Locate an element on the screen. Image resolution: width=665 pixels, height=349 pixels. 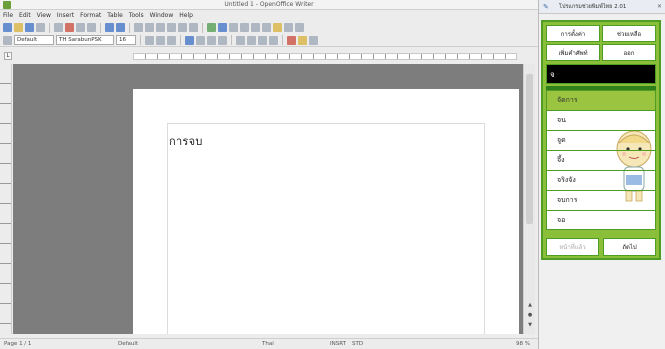
bold-icon is located at coordinates (149, 40).